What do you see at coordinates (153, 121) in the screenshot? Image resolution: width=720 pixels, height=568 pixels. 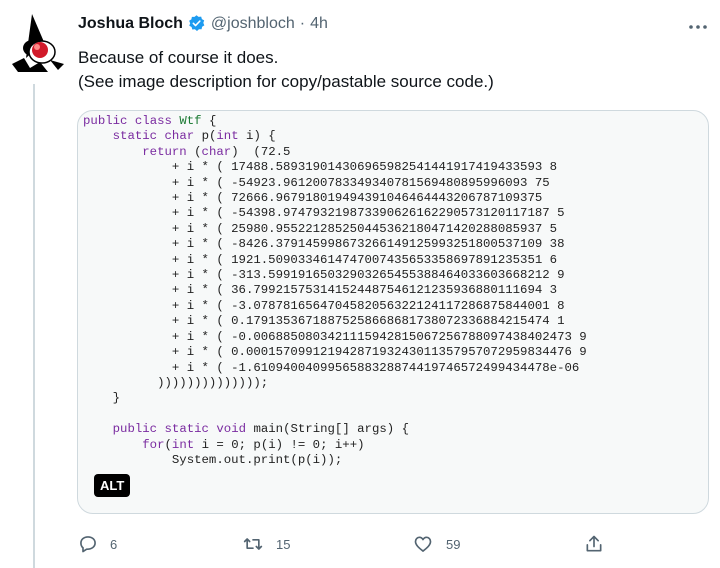 I see `code-token: class` at bounding box center [153, 121].